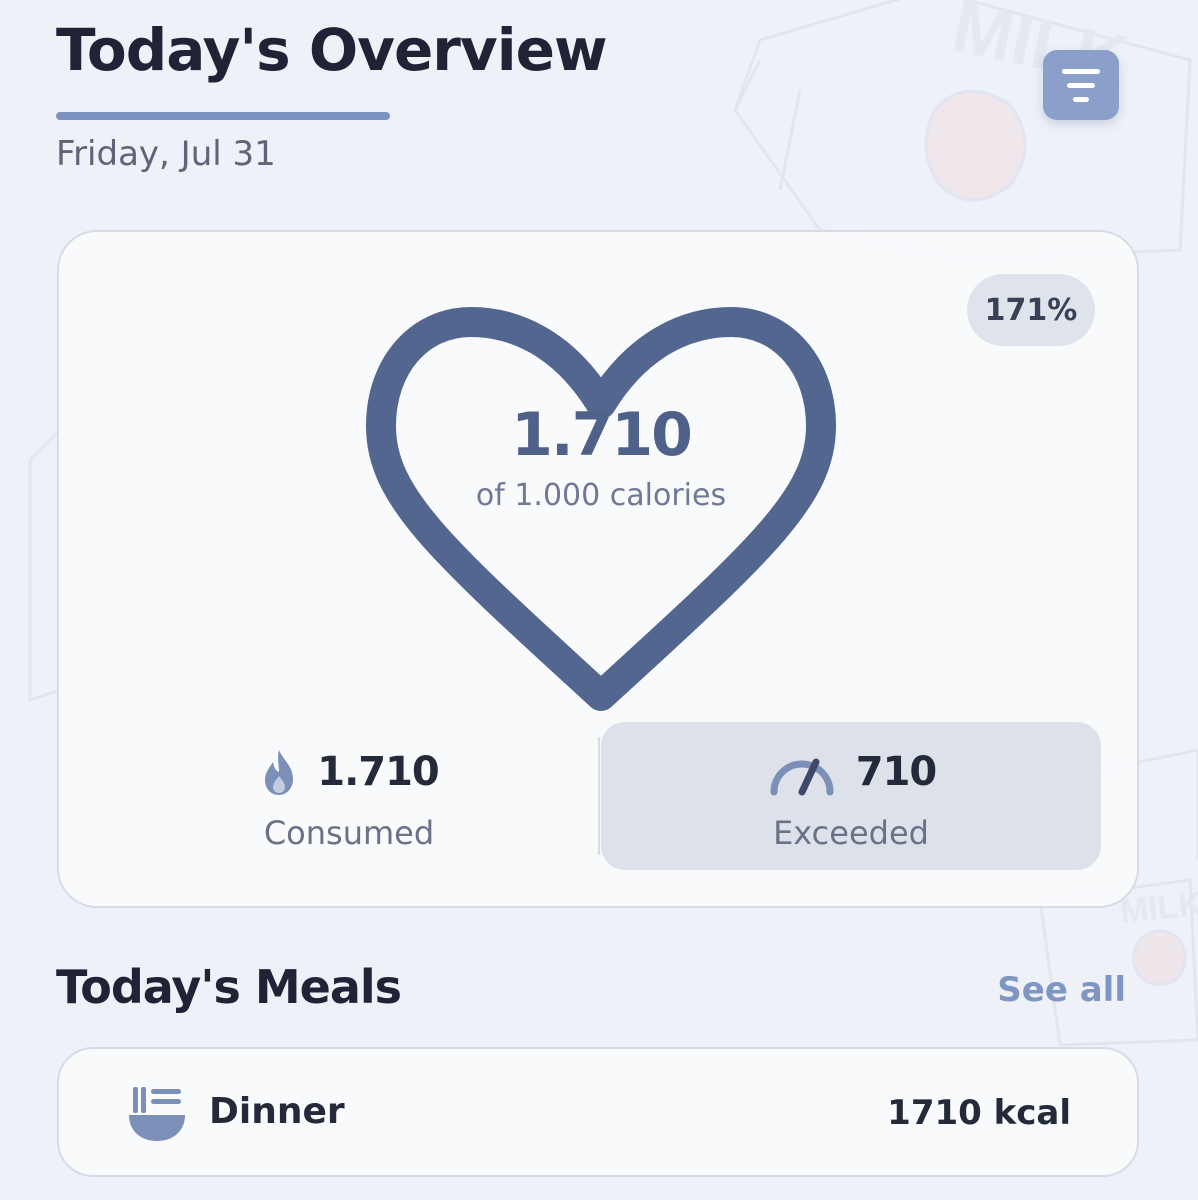 Image resolution: width=1198 pixels, height=1200 pixels. Describe the element at coordinates (332, 50) in the screenshot. I see `page-title: Today's Overview` at that location.